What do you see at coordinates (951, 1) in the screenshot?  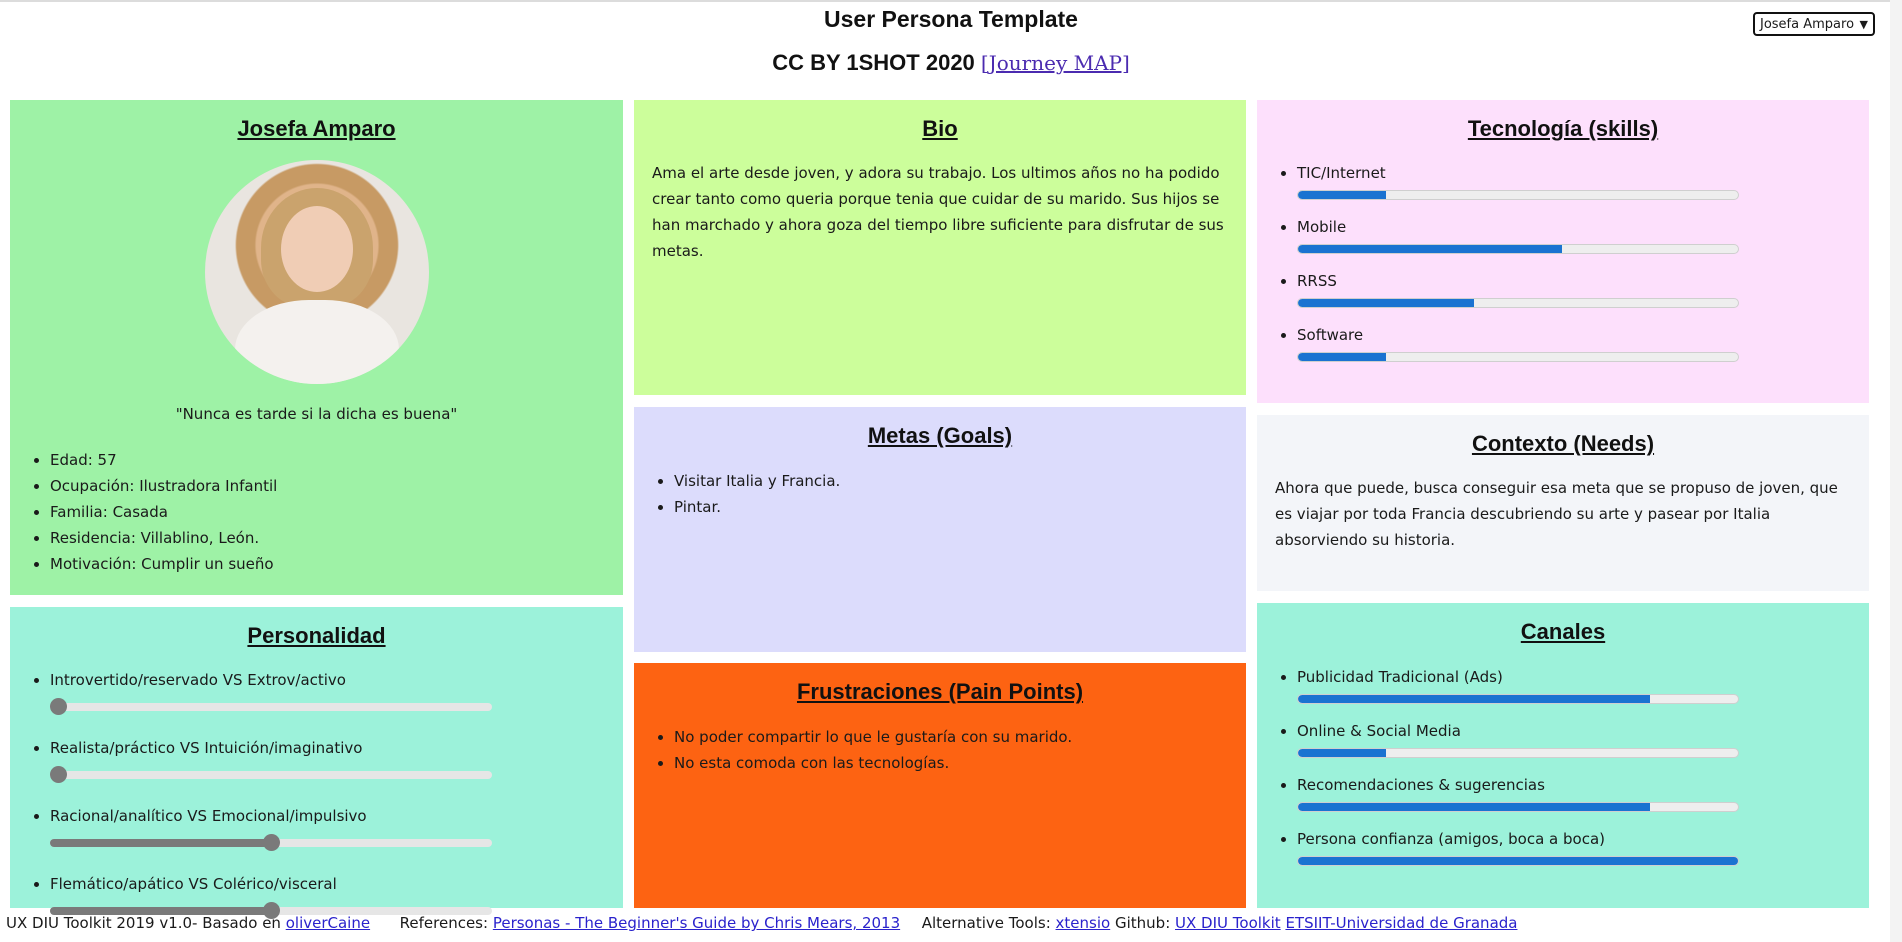 I see `top-border` at bounding box center [951, 1].